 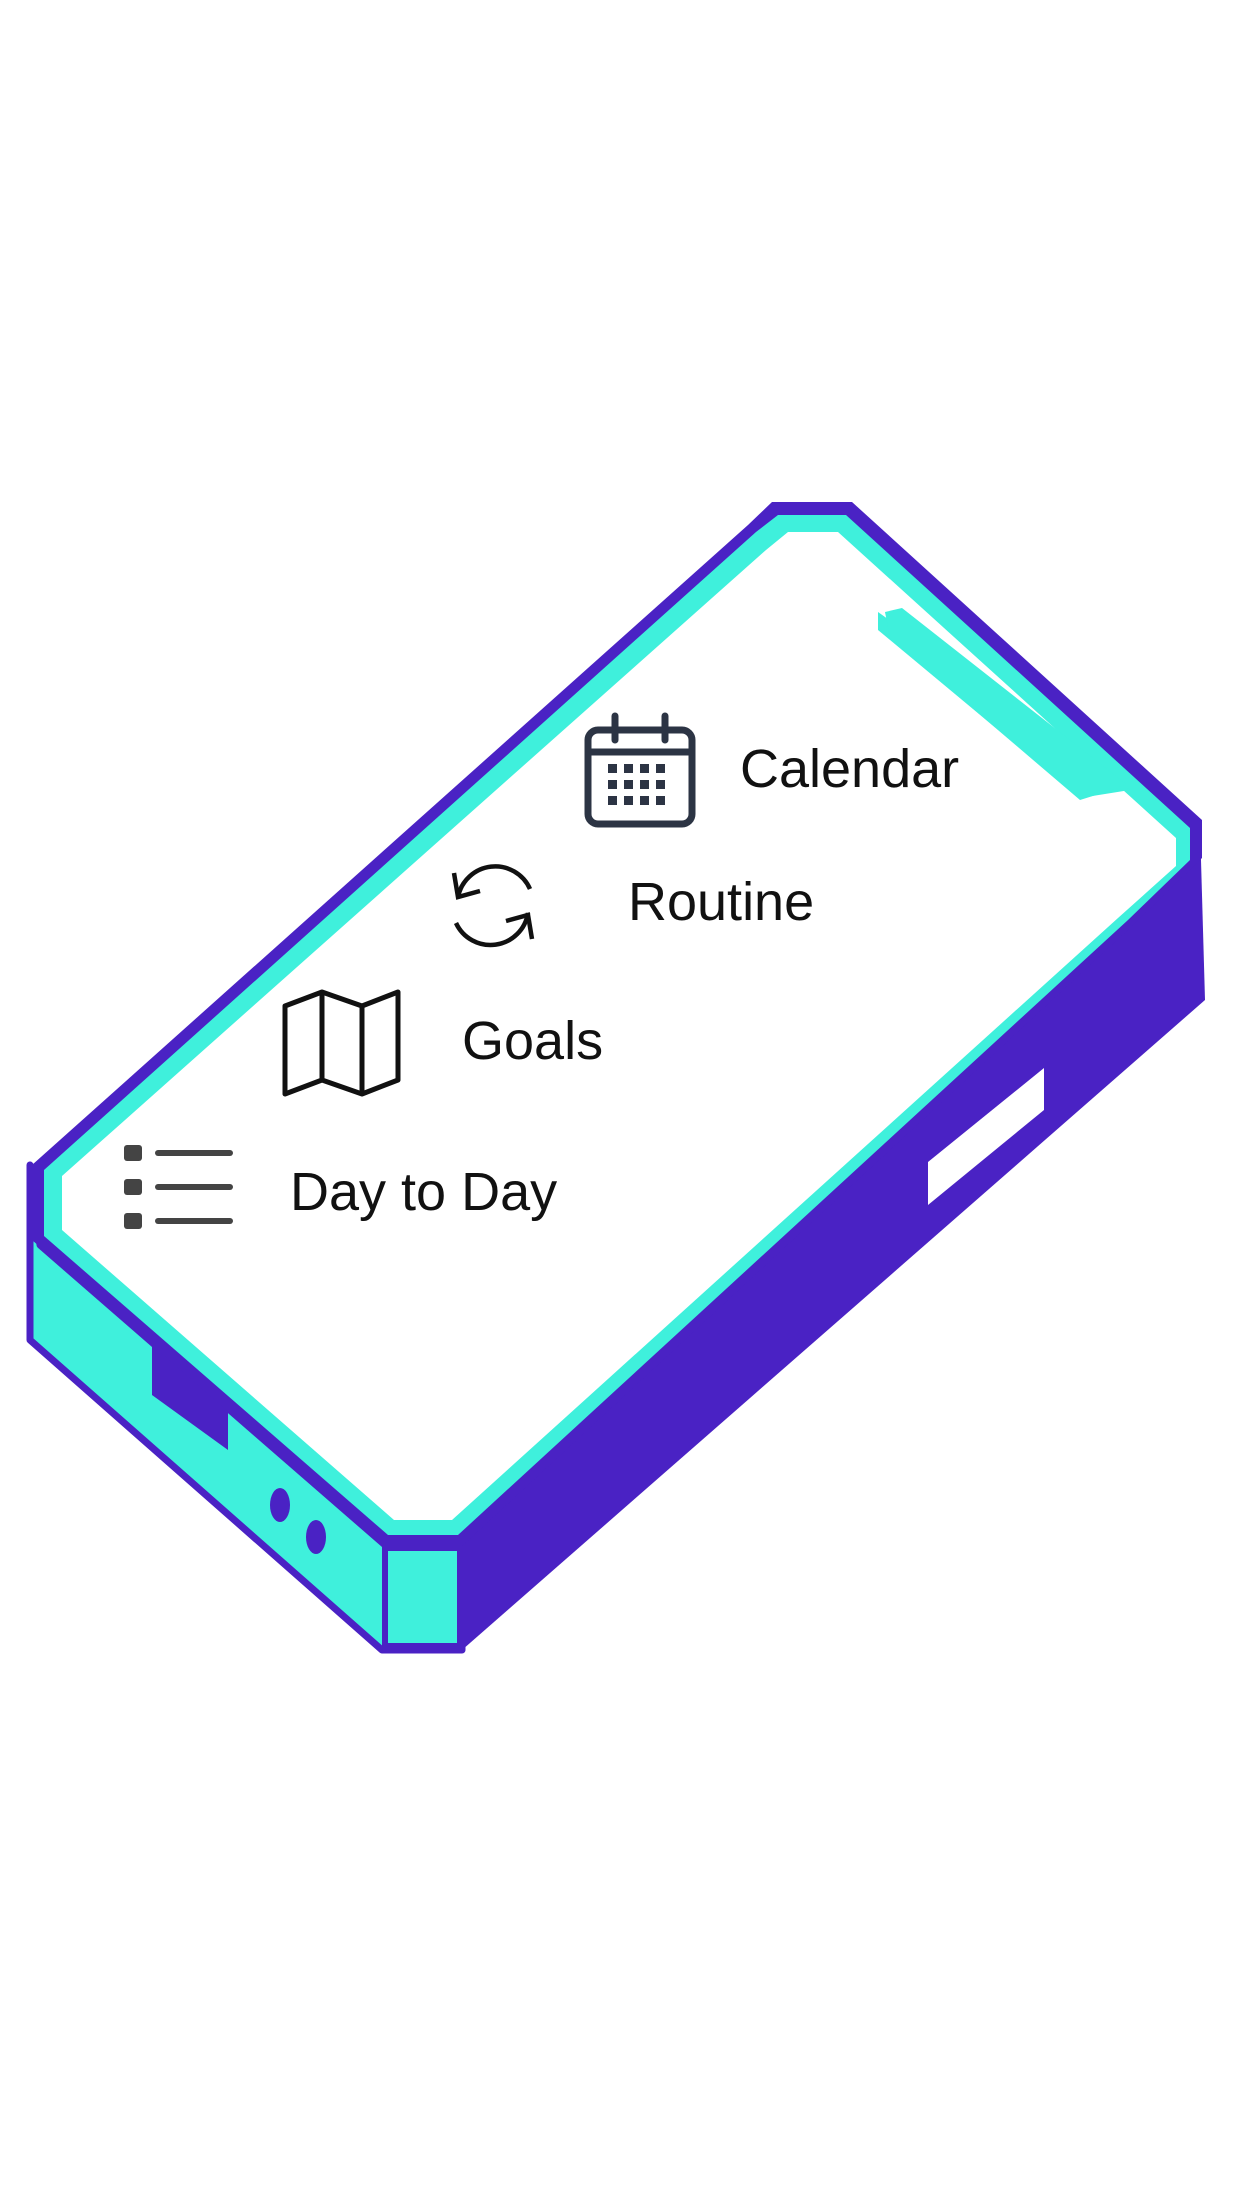 I want to click on menu-item-label: Routine, so click(x=721, y=902).